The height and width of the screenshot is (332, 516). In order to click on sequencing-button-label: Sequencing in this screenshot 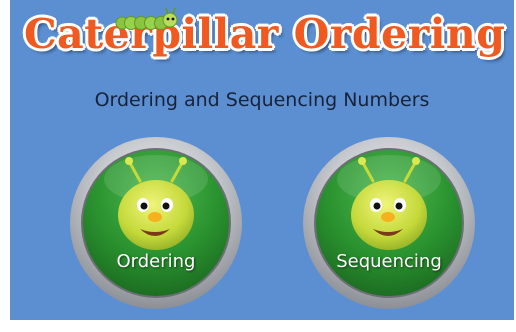, I will do `click(389, 261)`.